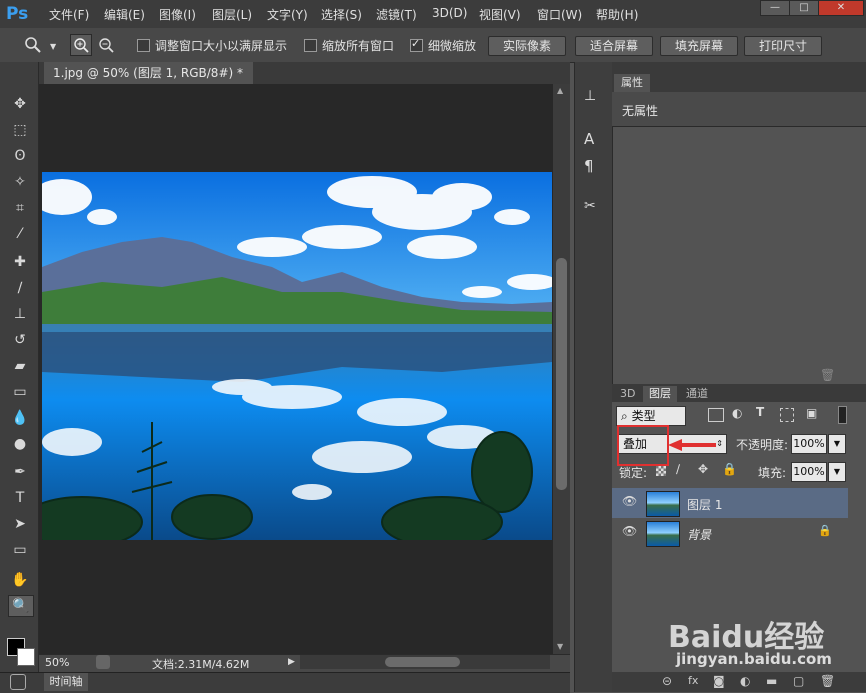 This screenshot has width=866, height=693. What do you see at coordinates (57, 662) in the screenshot?
I see `zoom-level: 50%` at bounding box center [57, 662].